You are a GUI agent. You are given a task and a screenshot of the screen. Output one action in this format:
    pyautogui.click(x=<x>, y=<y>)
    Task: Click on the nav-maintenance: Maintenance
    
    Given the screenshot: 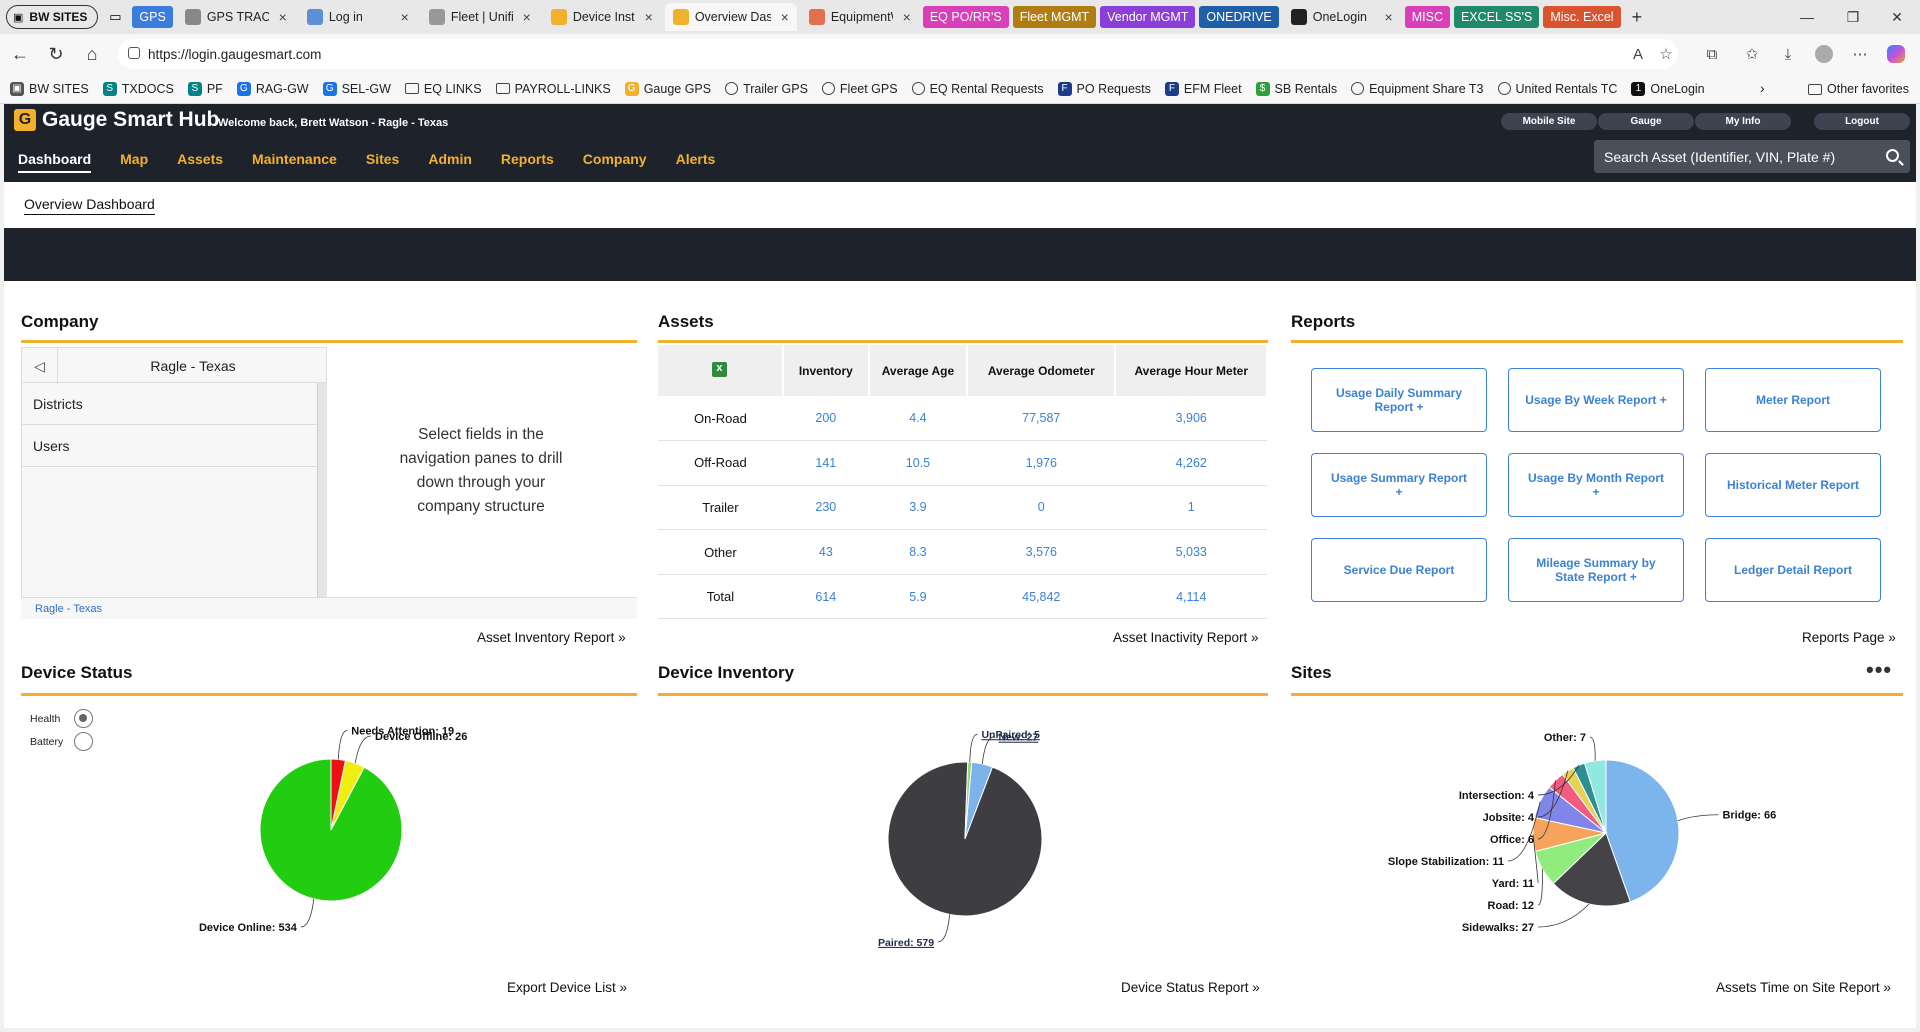 What is the action you would take?
    pyautogui.click(x=294, y=162)
    